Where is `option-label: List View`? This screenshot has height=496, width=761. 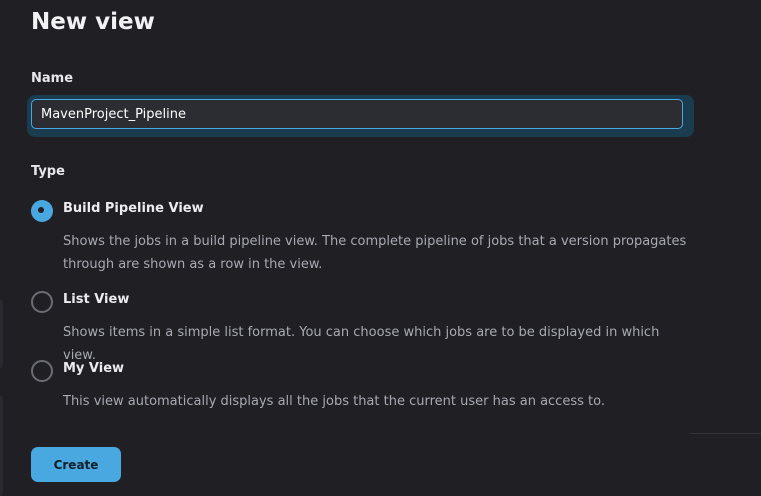
option-label: List View is located at coordinates (96, 299).